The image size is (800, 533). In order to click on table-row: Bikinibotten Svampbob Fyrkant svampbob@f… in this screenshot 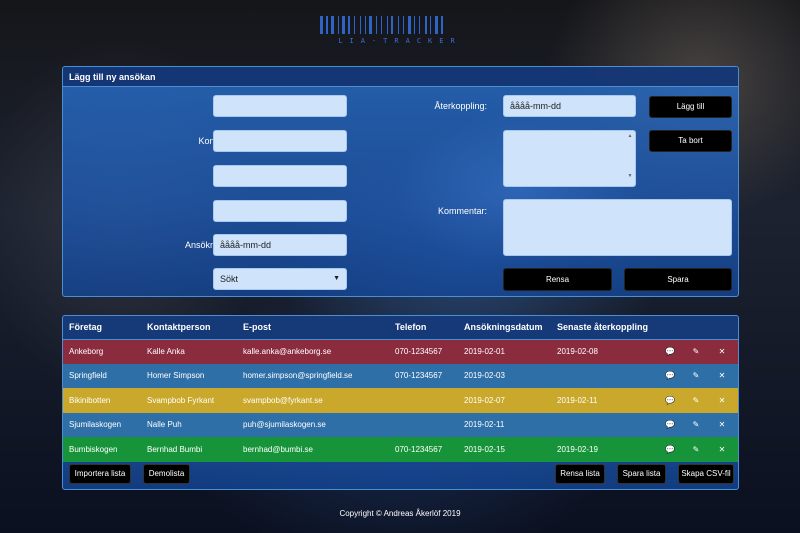, I will do `click(400, 400)`.